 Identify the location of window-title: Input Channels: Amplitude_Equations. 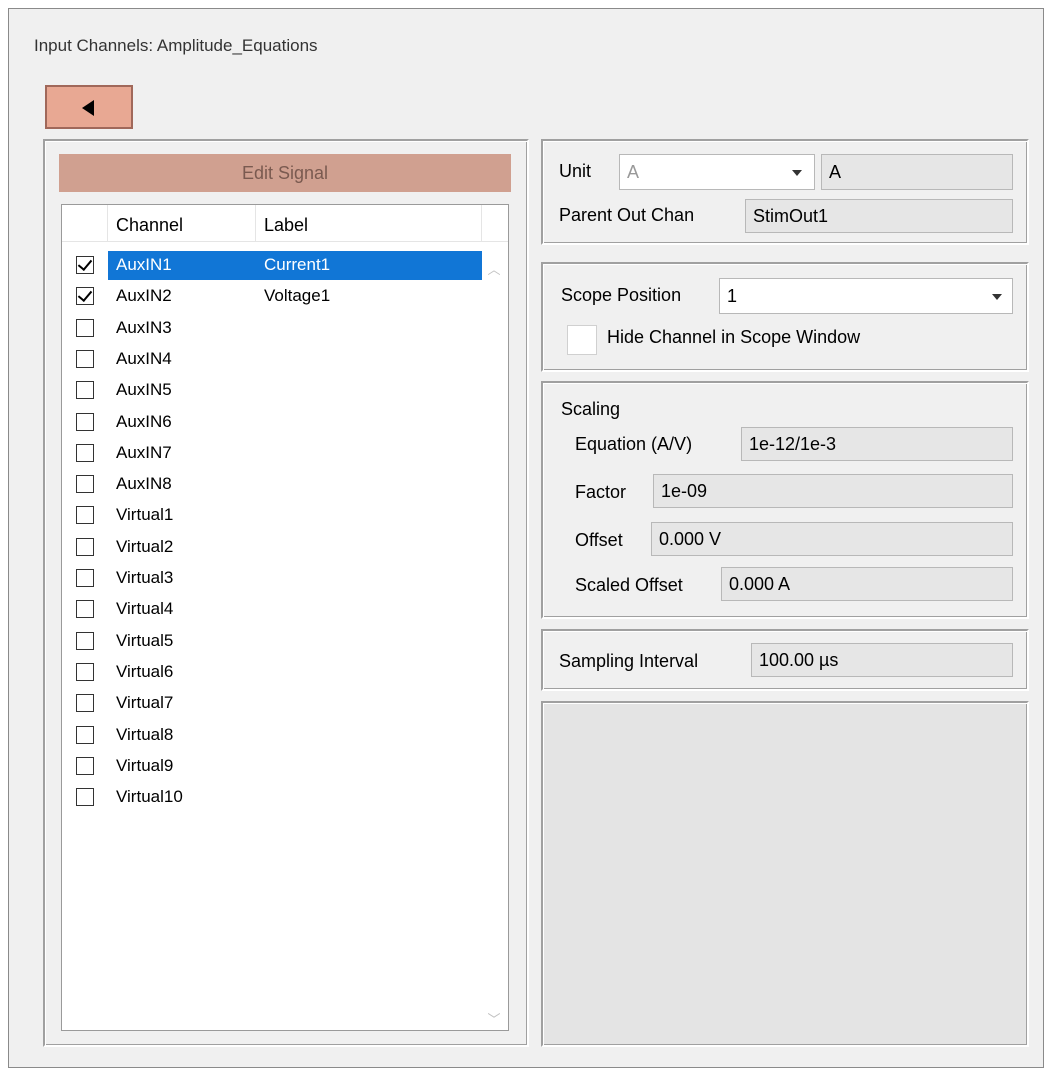
(176, 45).